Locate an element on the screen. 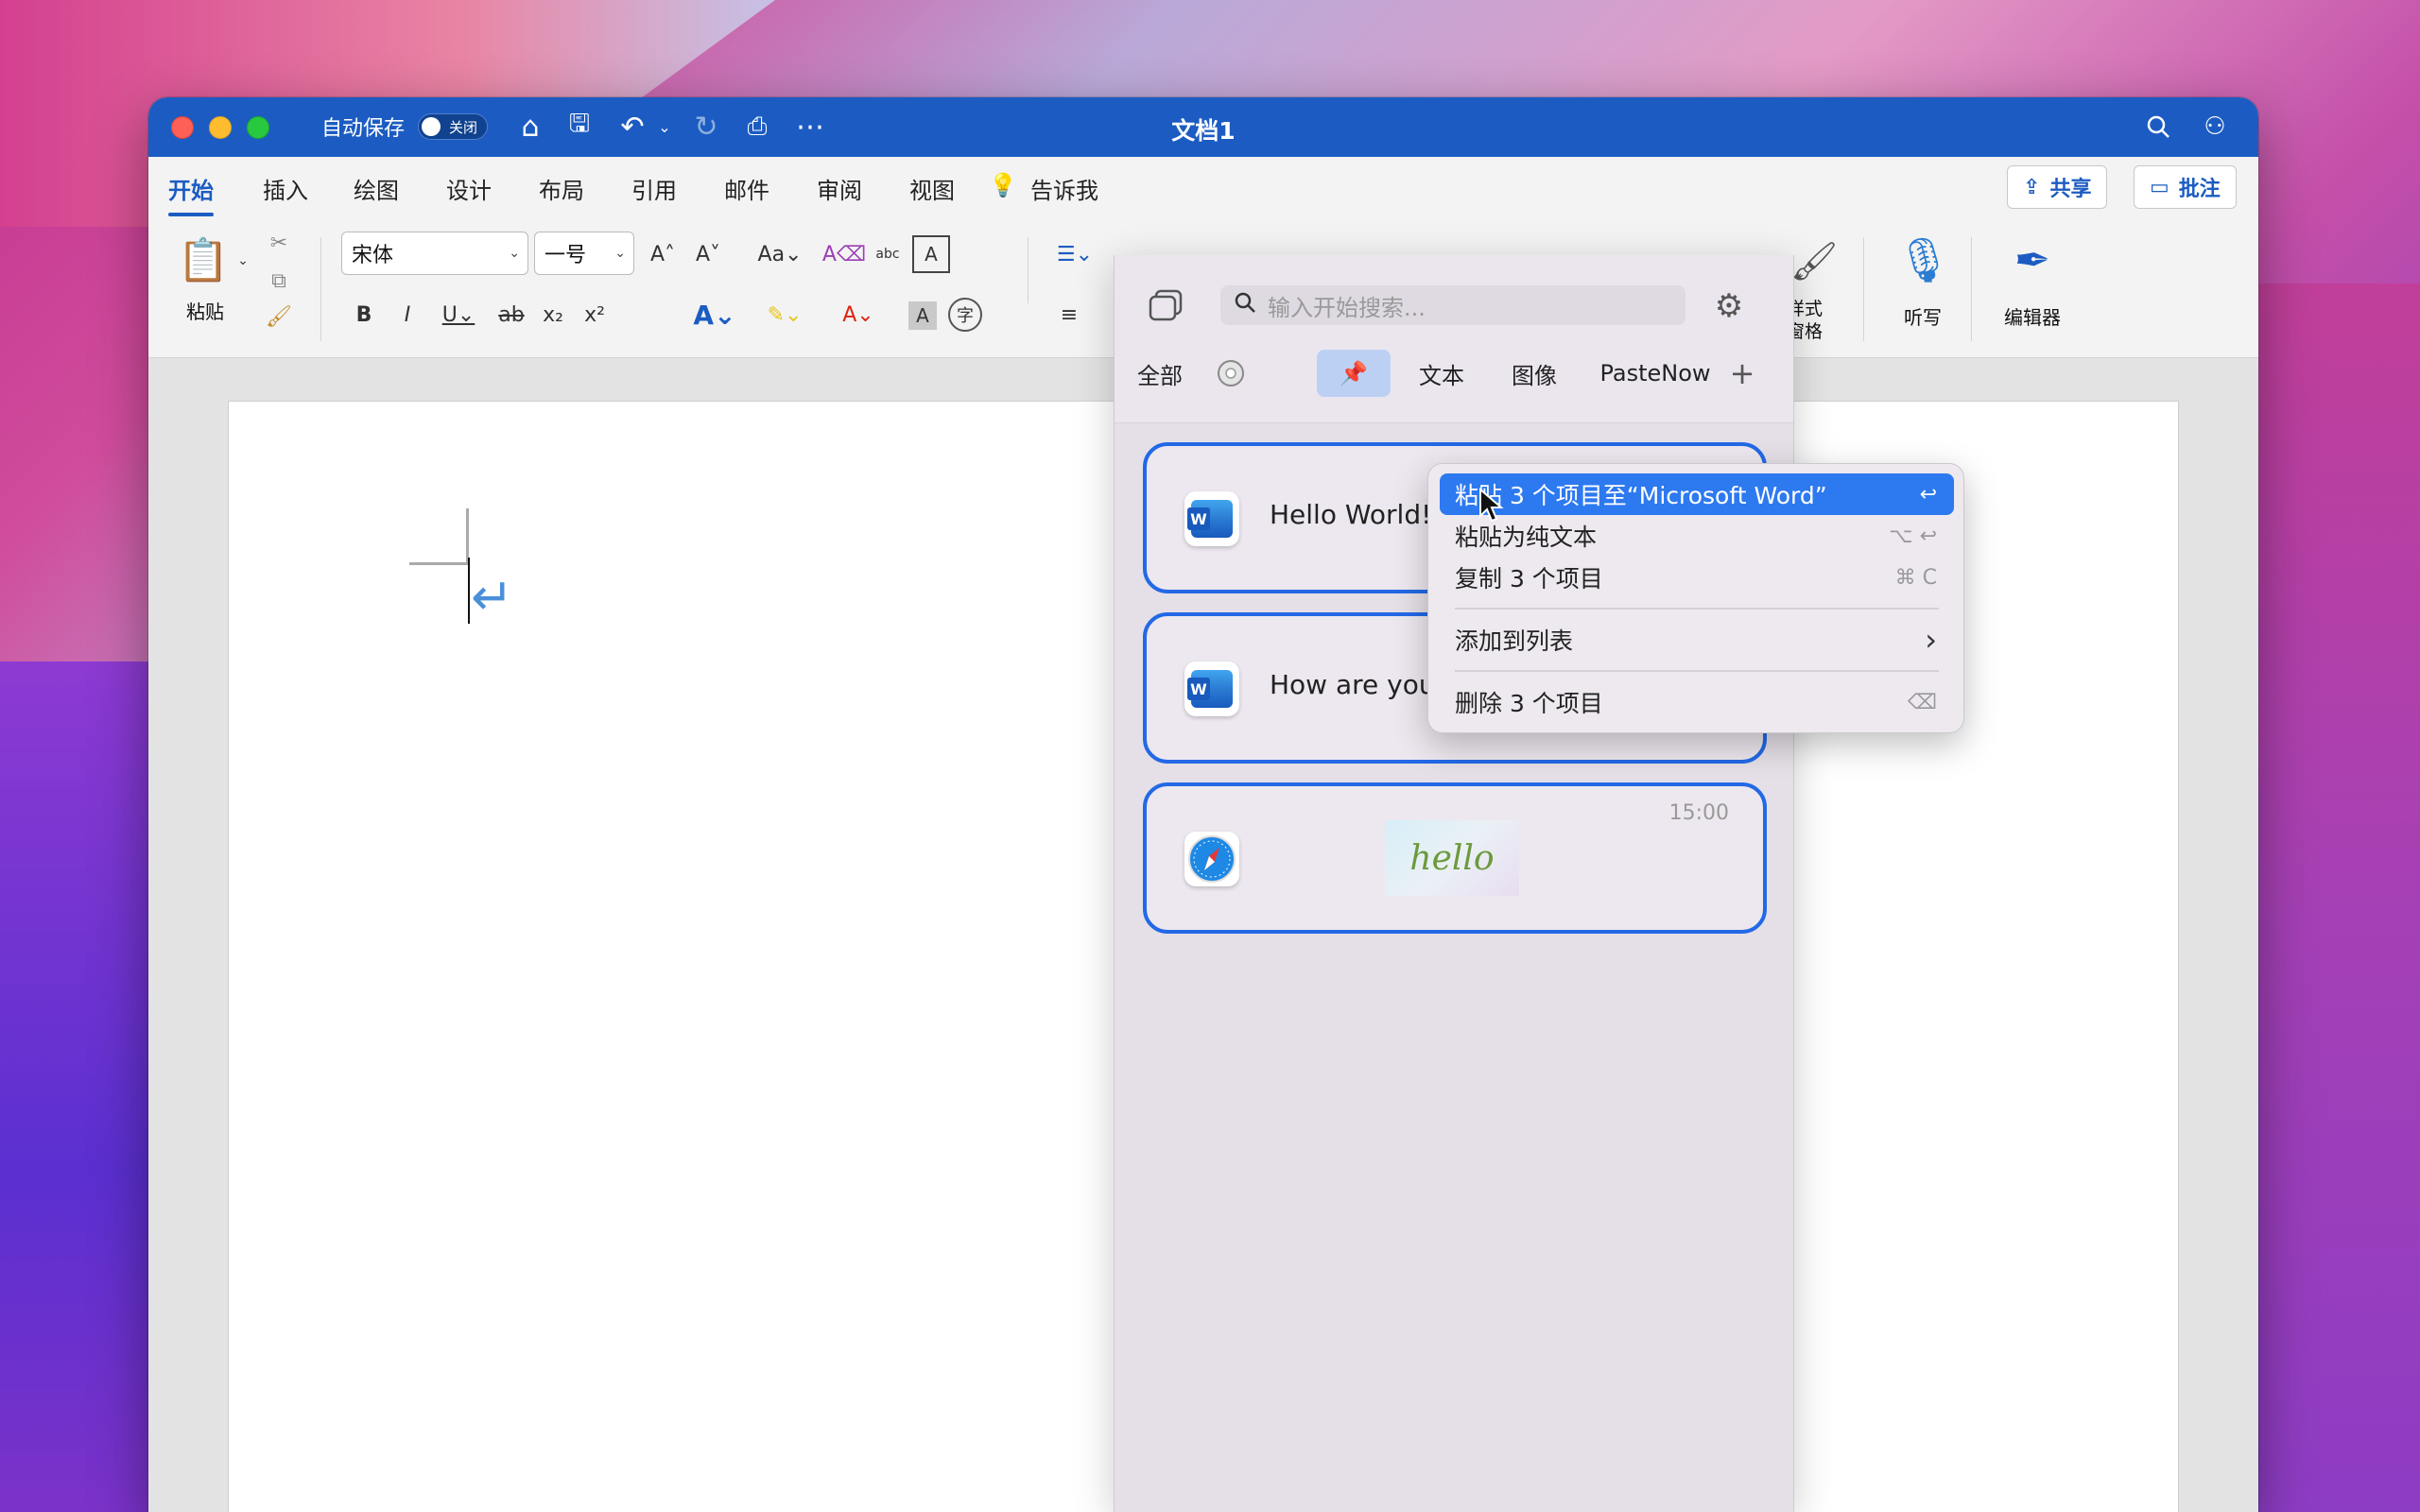 This screenshot has width=2420, height=1512. card-text: How are you? is located at coordinates (1360, 684).